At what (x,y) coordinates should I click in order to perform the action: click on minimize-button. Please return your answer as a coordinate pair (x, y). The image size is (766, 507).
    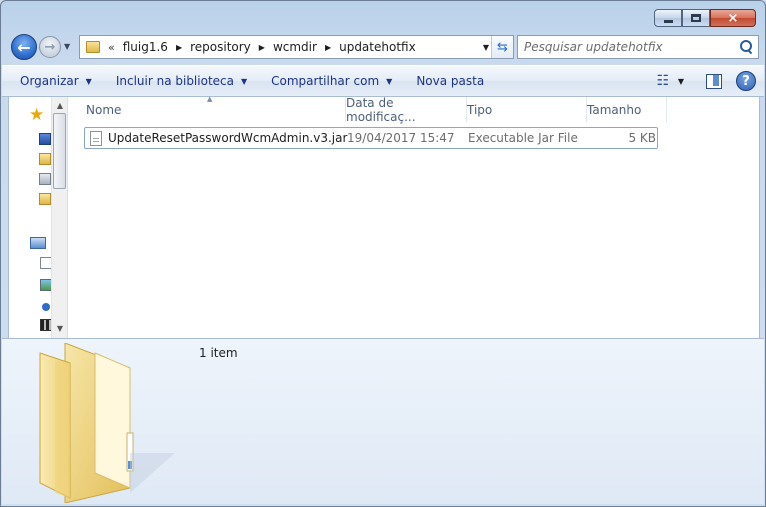
    Looking at the image, I should click on (668, 18).